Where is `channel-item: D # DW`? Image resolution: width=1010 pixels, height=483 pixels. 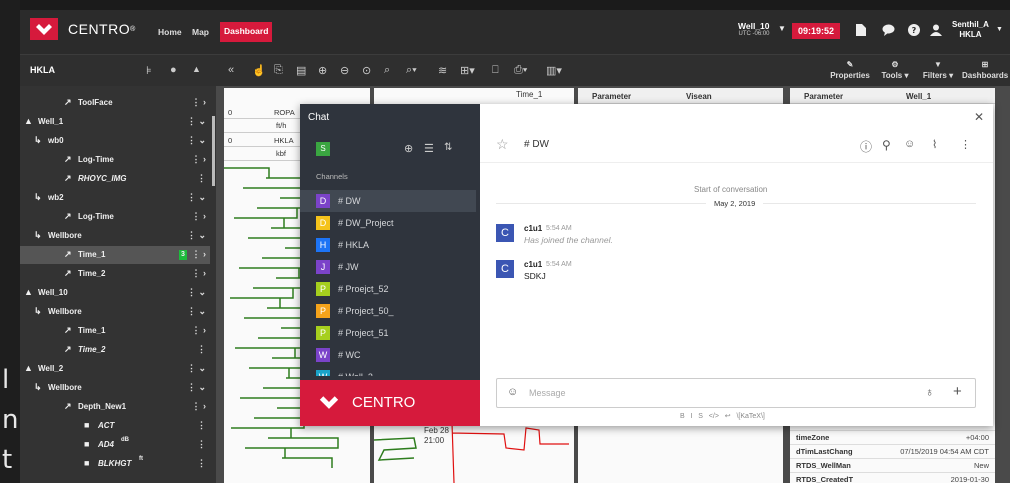 channel-item: D # DW is located at coordinates (388, 201).